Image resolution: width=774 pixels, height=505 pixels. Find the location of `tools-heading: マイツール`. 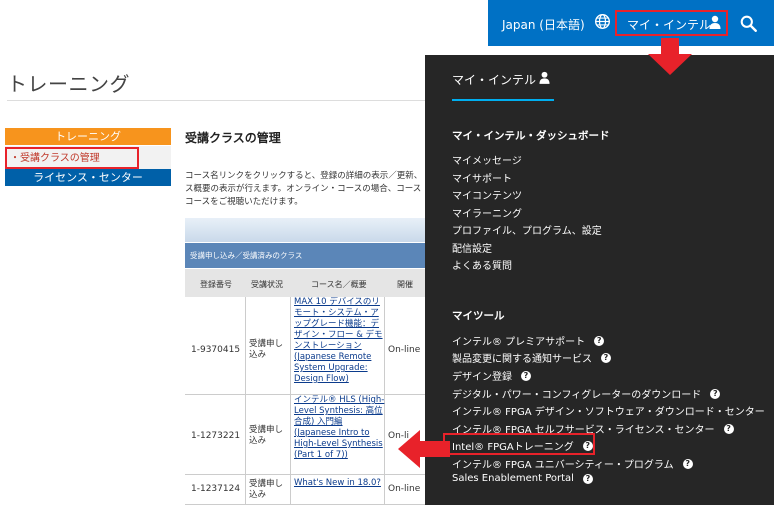

tools-heading: マイツール is located at coordinates (478, 316).